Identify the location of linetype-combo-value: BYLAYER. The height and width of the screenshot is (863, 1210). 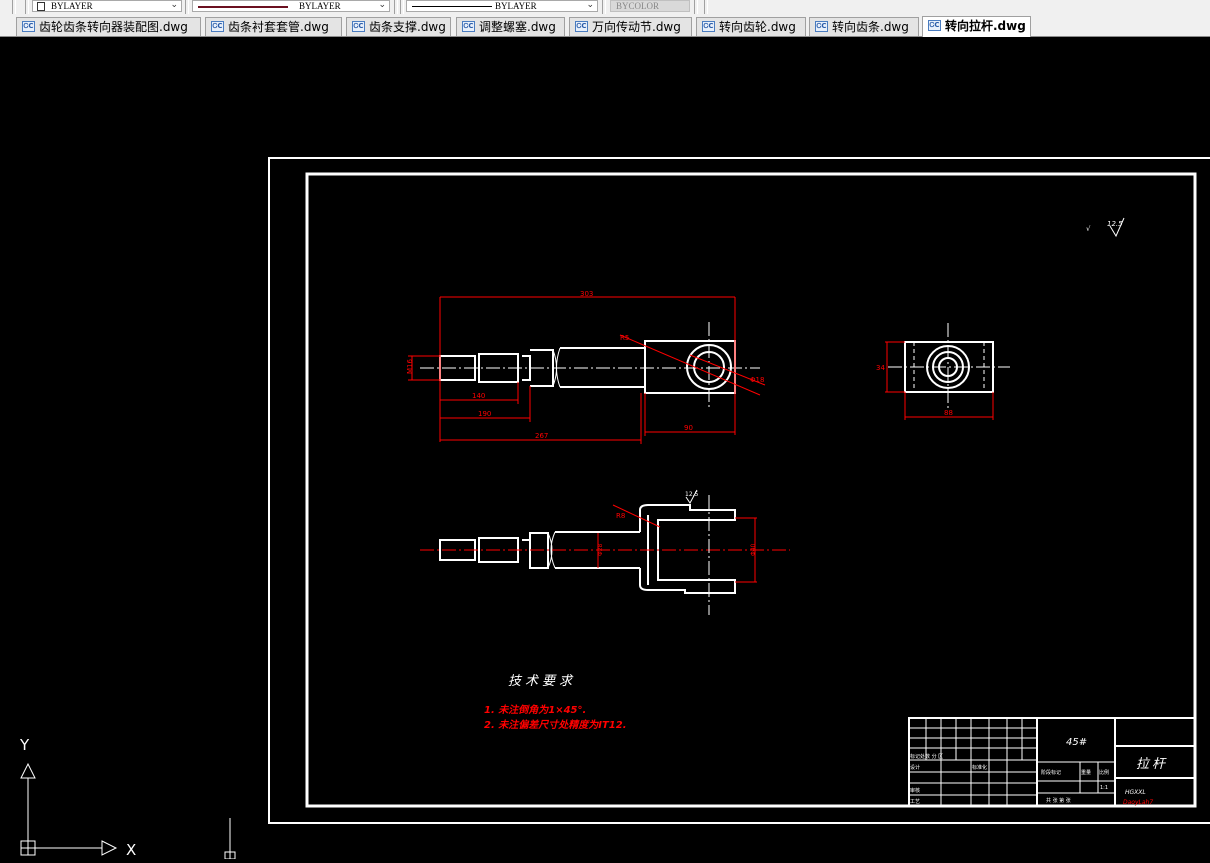
(320, 6).